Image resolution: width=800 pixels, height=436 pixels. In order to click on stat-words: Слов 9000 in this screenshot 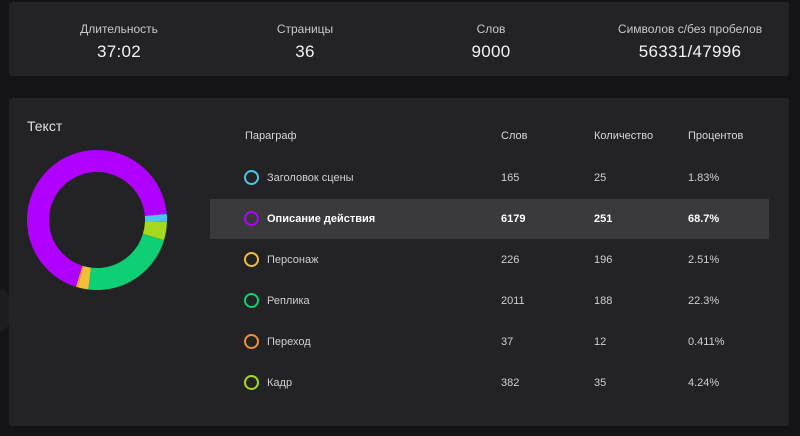, I will do `click(491, 42)`.